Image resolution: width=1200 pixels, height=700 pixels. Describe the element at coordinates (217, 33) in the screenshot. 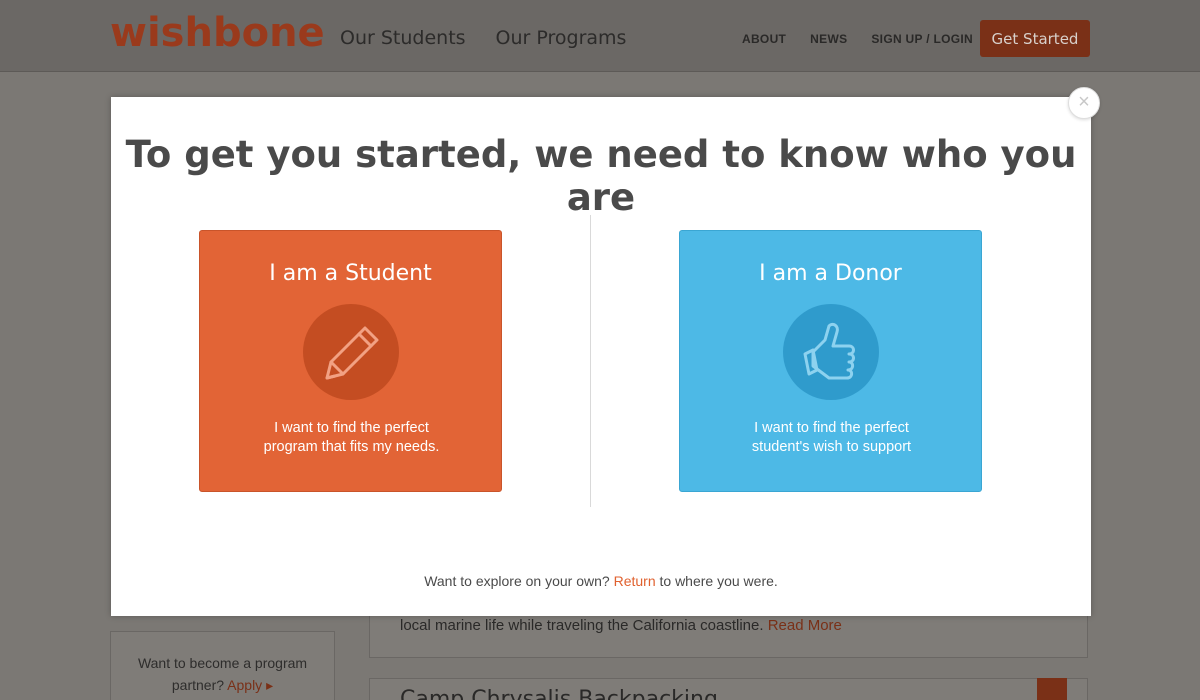

I see `wishbone-logo: wishbone` at that location.